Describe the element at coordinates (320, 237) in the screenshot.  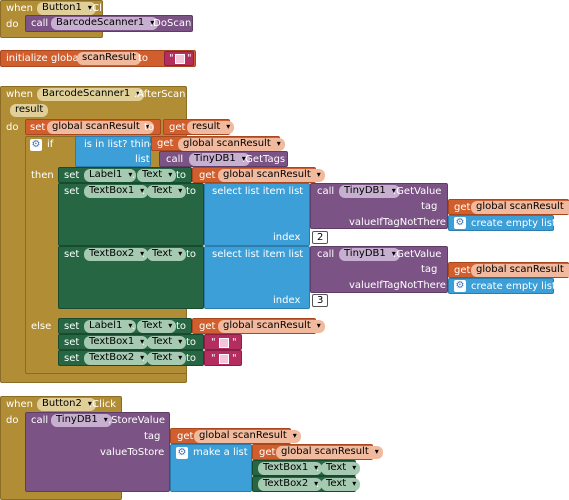
I see `index-number-field: 2` at that location.